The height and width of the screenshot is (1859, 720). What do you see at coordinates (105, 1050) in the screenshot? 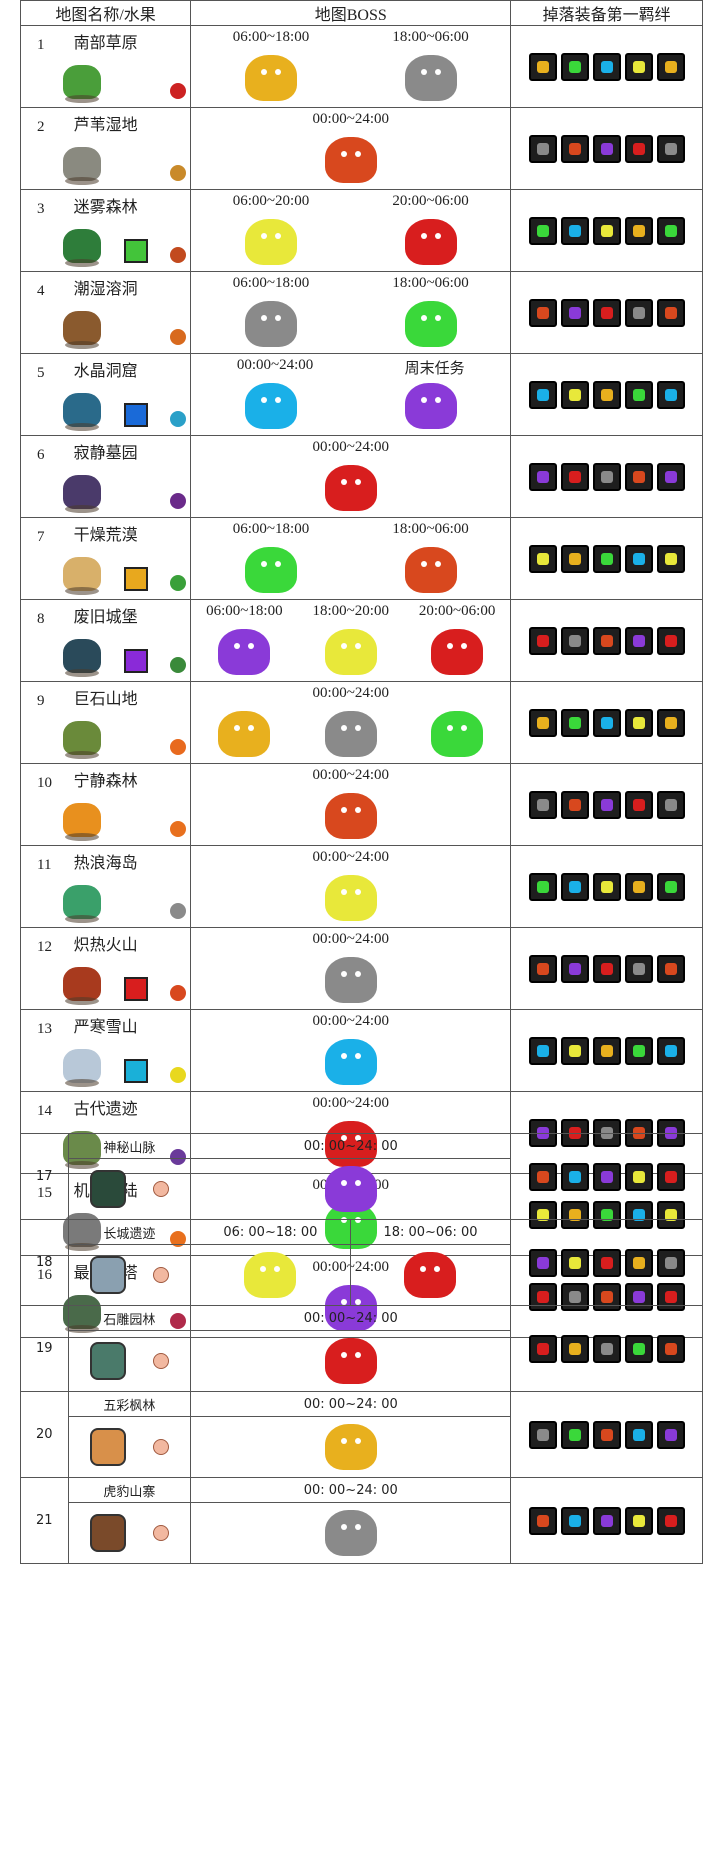
I see `map-cell: 严寒雪山 13` at bounding box center [105, 1050].